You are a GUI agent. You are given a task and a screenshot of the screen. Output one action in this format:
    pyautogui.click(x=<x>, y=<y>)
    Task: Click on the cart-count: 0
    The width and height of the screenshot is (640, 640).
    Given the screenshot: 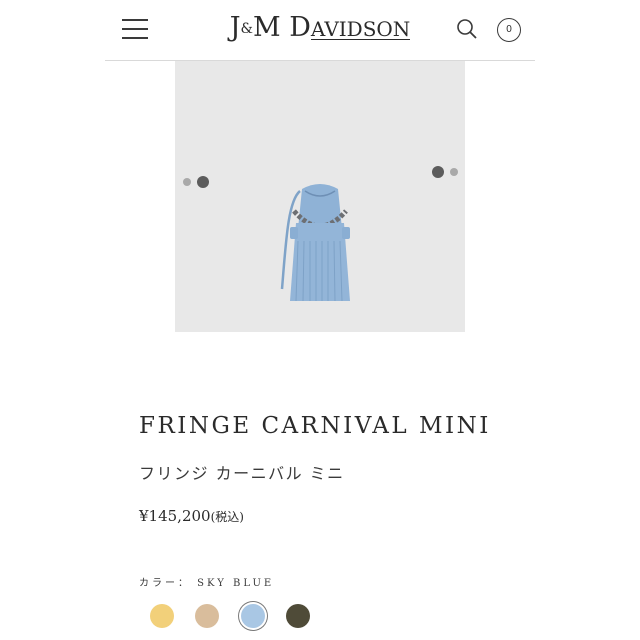 What is the action you would take?
    pyautogui.click(x=509, y=29)
    